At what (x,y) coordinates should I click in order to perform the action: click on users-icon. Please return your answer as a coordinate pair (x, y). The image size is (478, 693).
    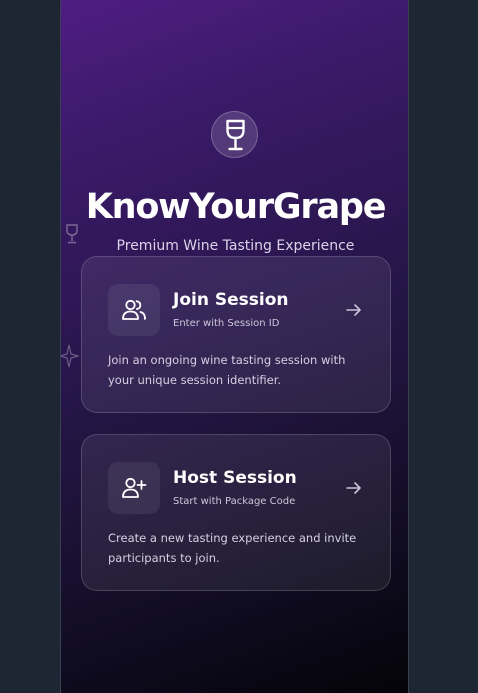
    Looking at the image, I should click on (134, 309).